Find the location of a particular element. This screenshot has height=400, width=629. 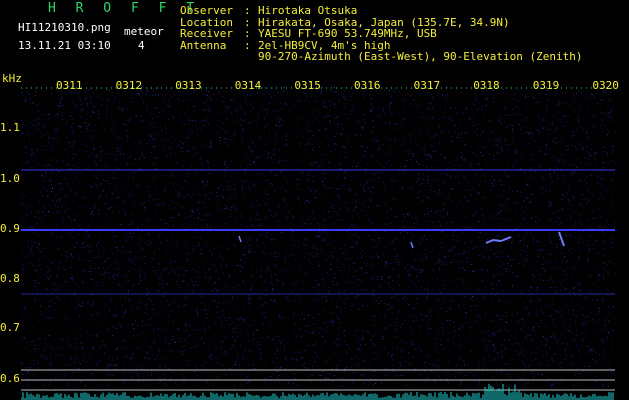

time-tick-label: 0316 is located at coordinates (367, 85).